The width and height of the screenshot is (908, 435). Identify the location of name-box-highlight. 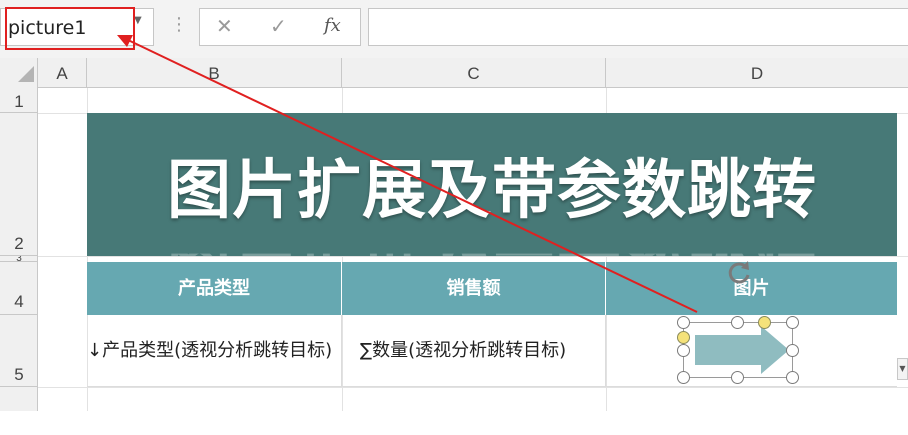
(70, 28).